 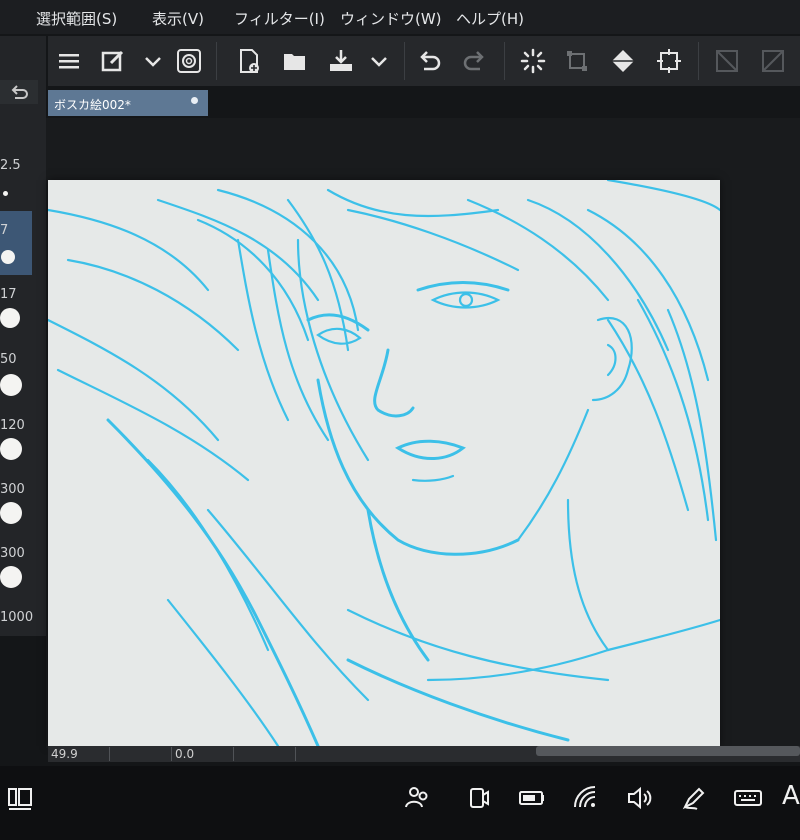 I want to click on taskbar: A, so click(x=400, y=803).